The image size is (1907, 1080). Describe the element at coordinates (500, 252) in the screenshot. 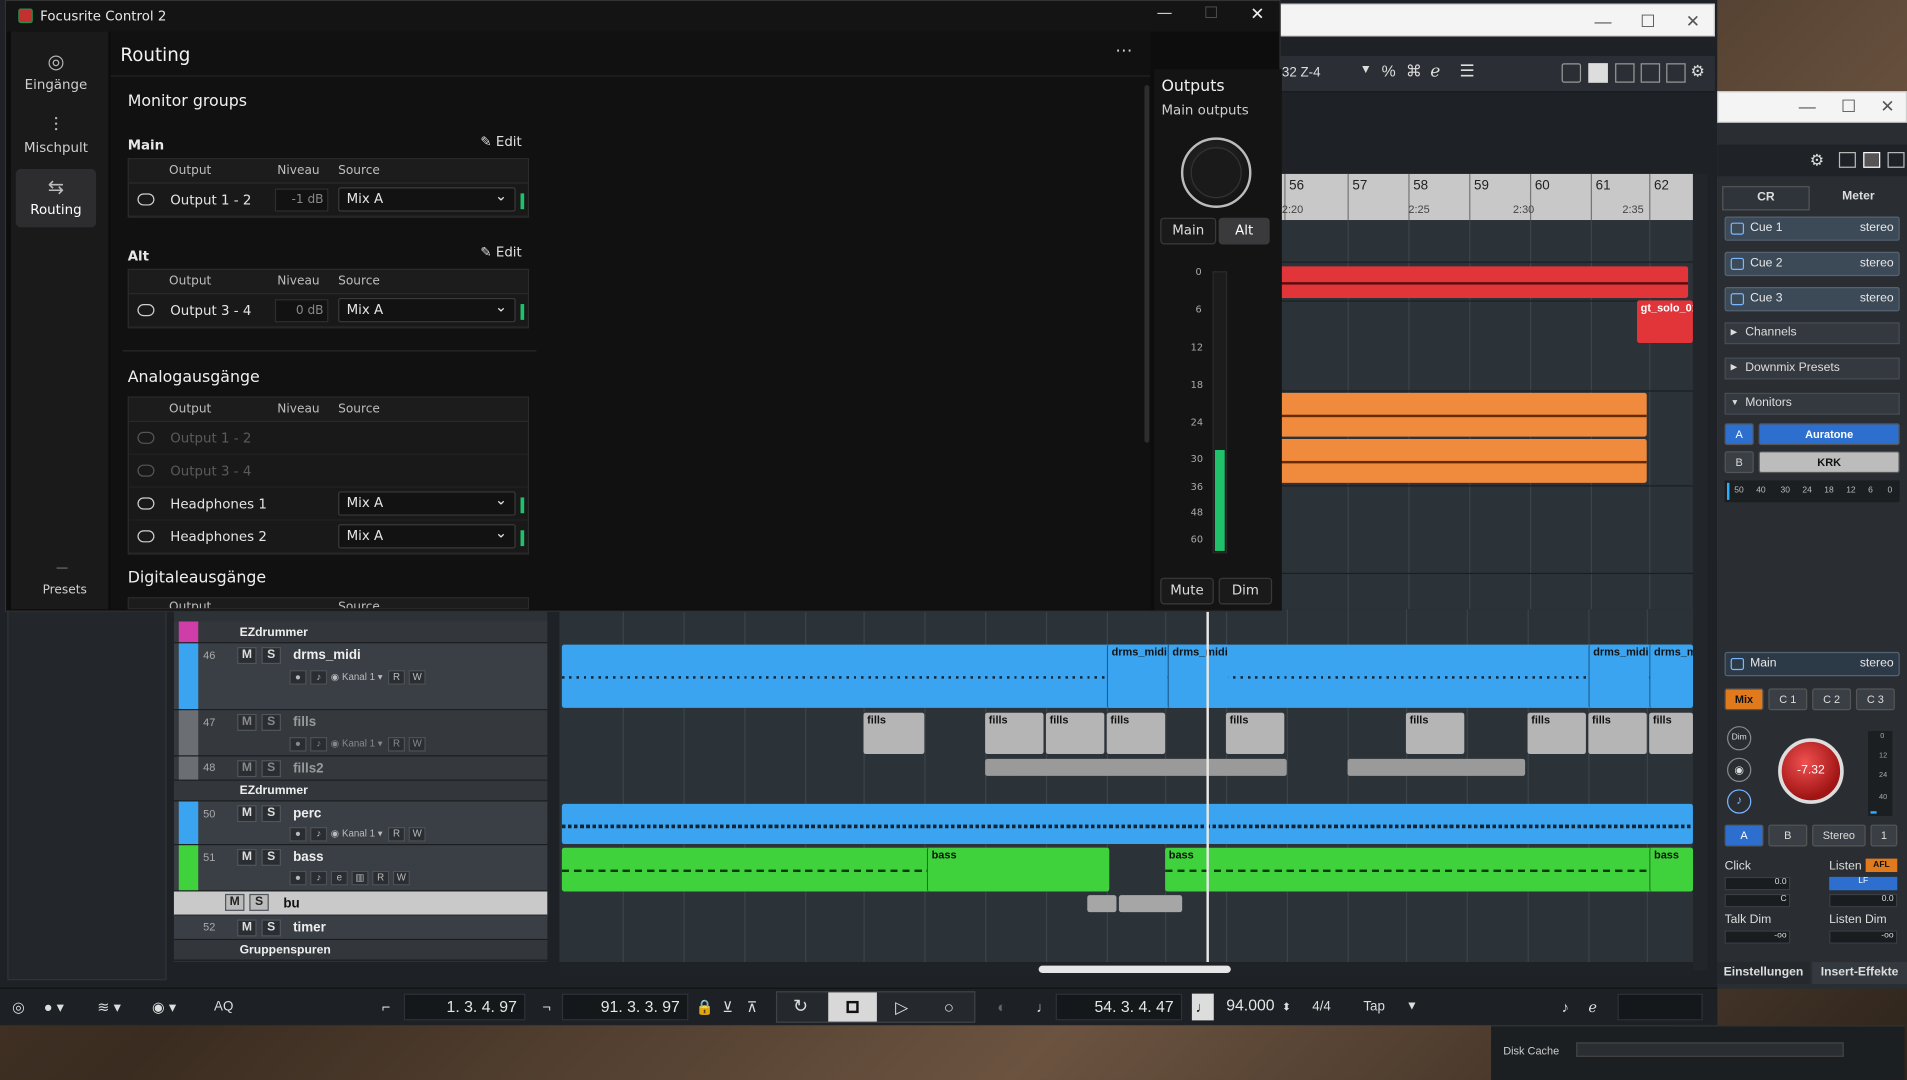

I see `edit-alt-button: ✎ Edit` at that location.